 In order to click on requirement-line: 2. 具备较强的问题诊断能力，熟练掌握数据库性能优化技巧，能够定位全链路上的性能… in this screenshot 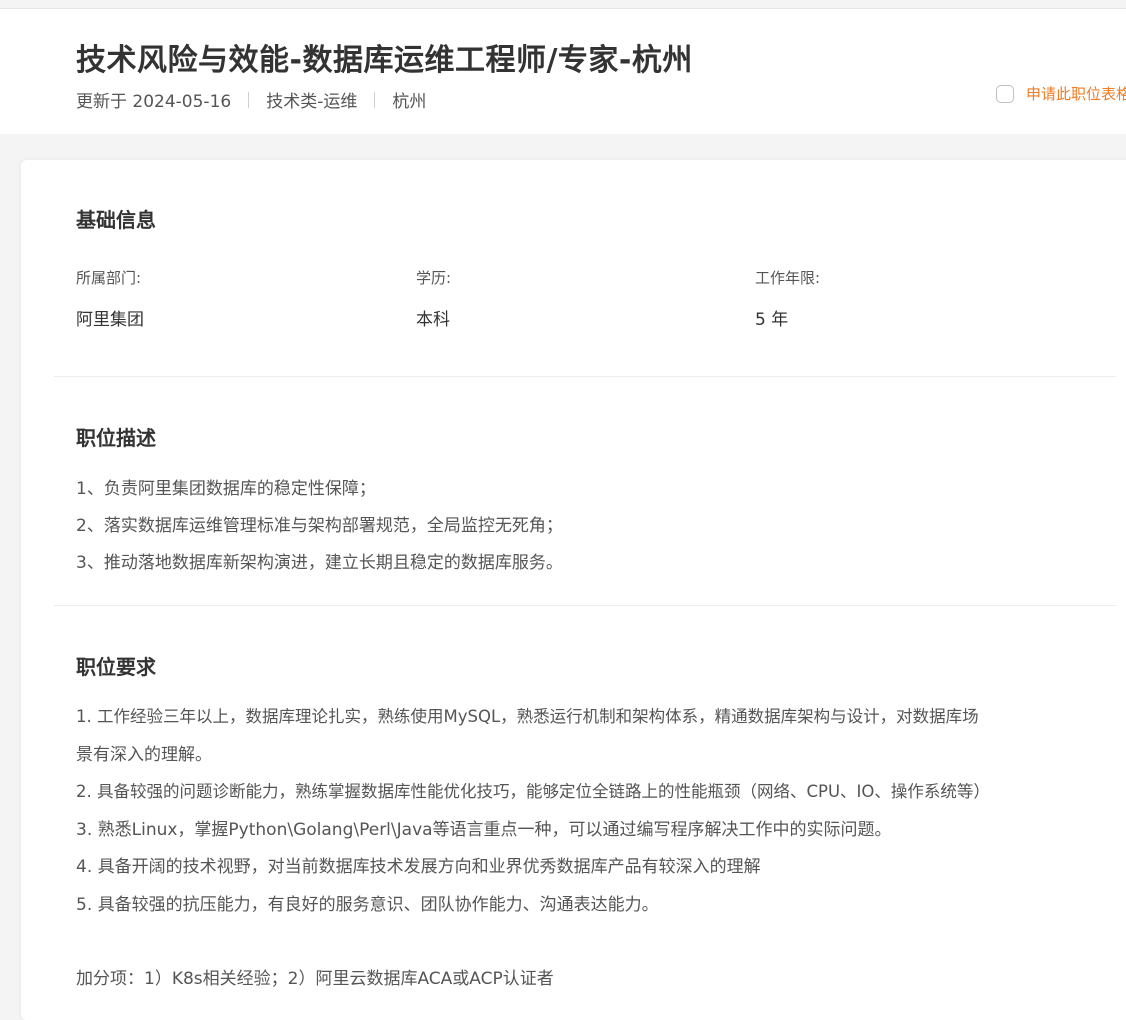, I will do `click(533, 791)`.